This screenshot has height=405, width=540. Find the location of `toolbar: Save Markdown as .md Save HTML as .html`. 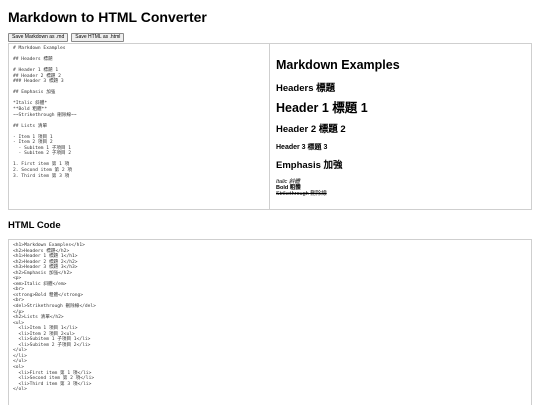

toolbar: Save Markdown as .md Save HTML as .html is located at coordinates (66, 37).